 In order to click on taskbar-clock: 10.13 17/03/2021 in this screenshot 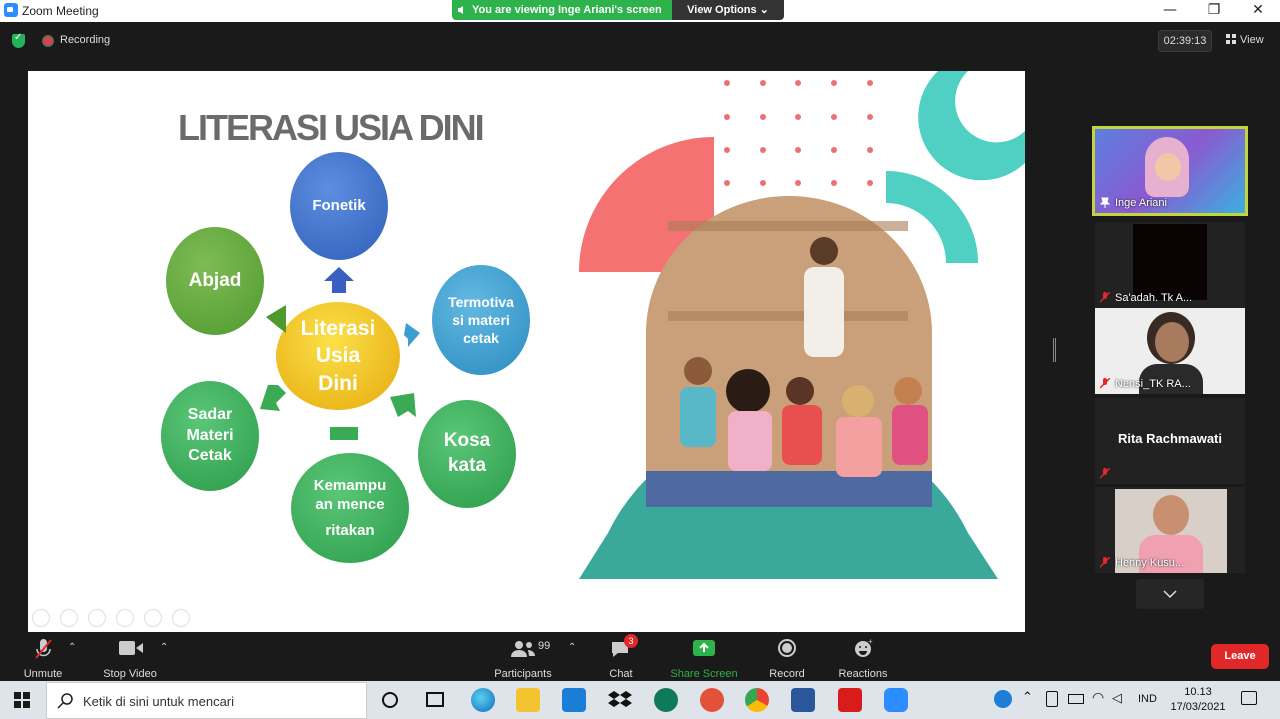, I will do `click(1198, 700)`.